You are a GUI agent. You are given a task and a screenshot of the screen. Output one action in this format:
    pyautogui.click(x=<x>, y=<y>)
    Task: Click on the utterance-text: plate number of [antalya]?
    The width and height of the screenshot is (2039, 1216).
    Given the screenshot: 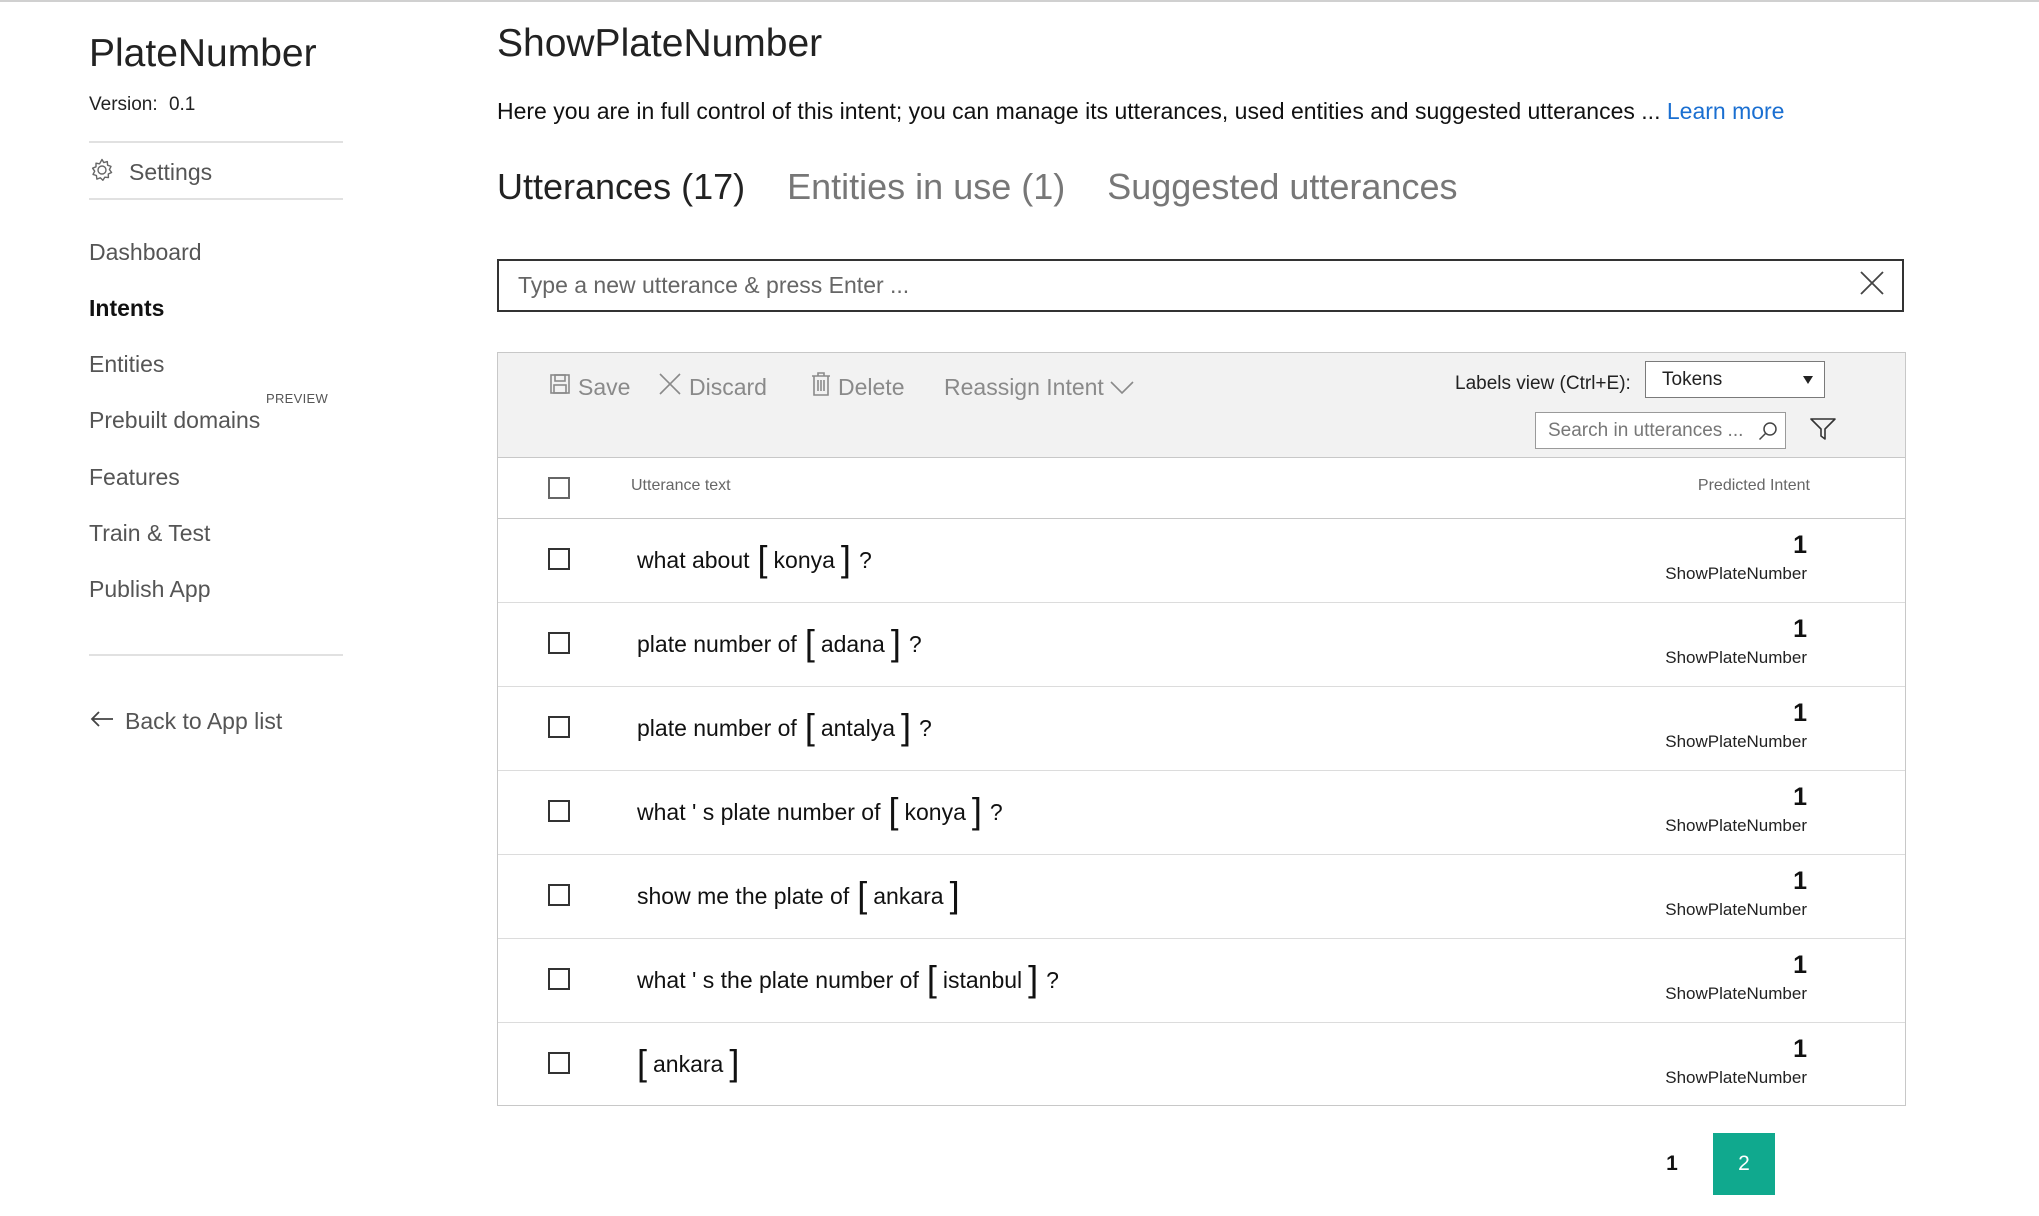 What is the action you would take?
    pyautogui.click(x=784, y=728)
    